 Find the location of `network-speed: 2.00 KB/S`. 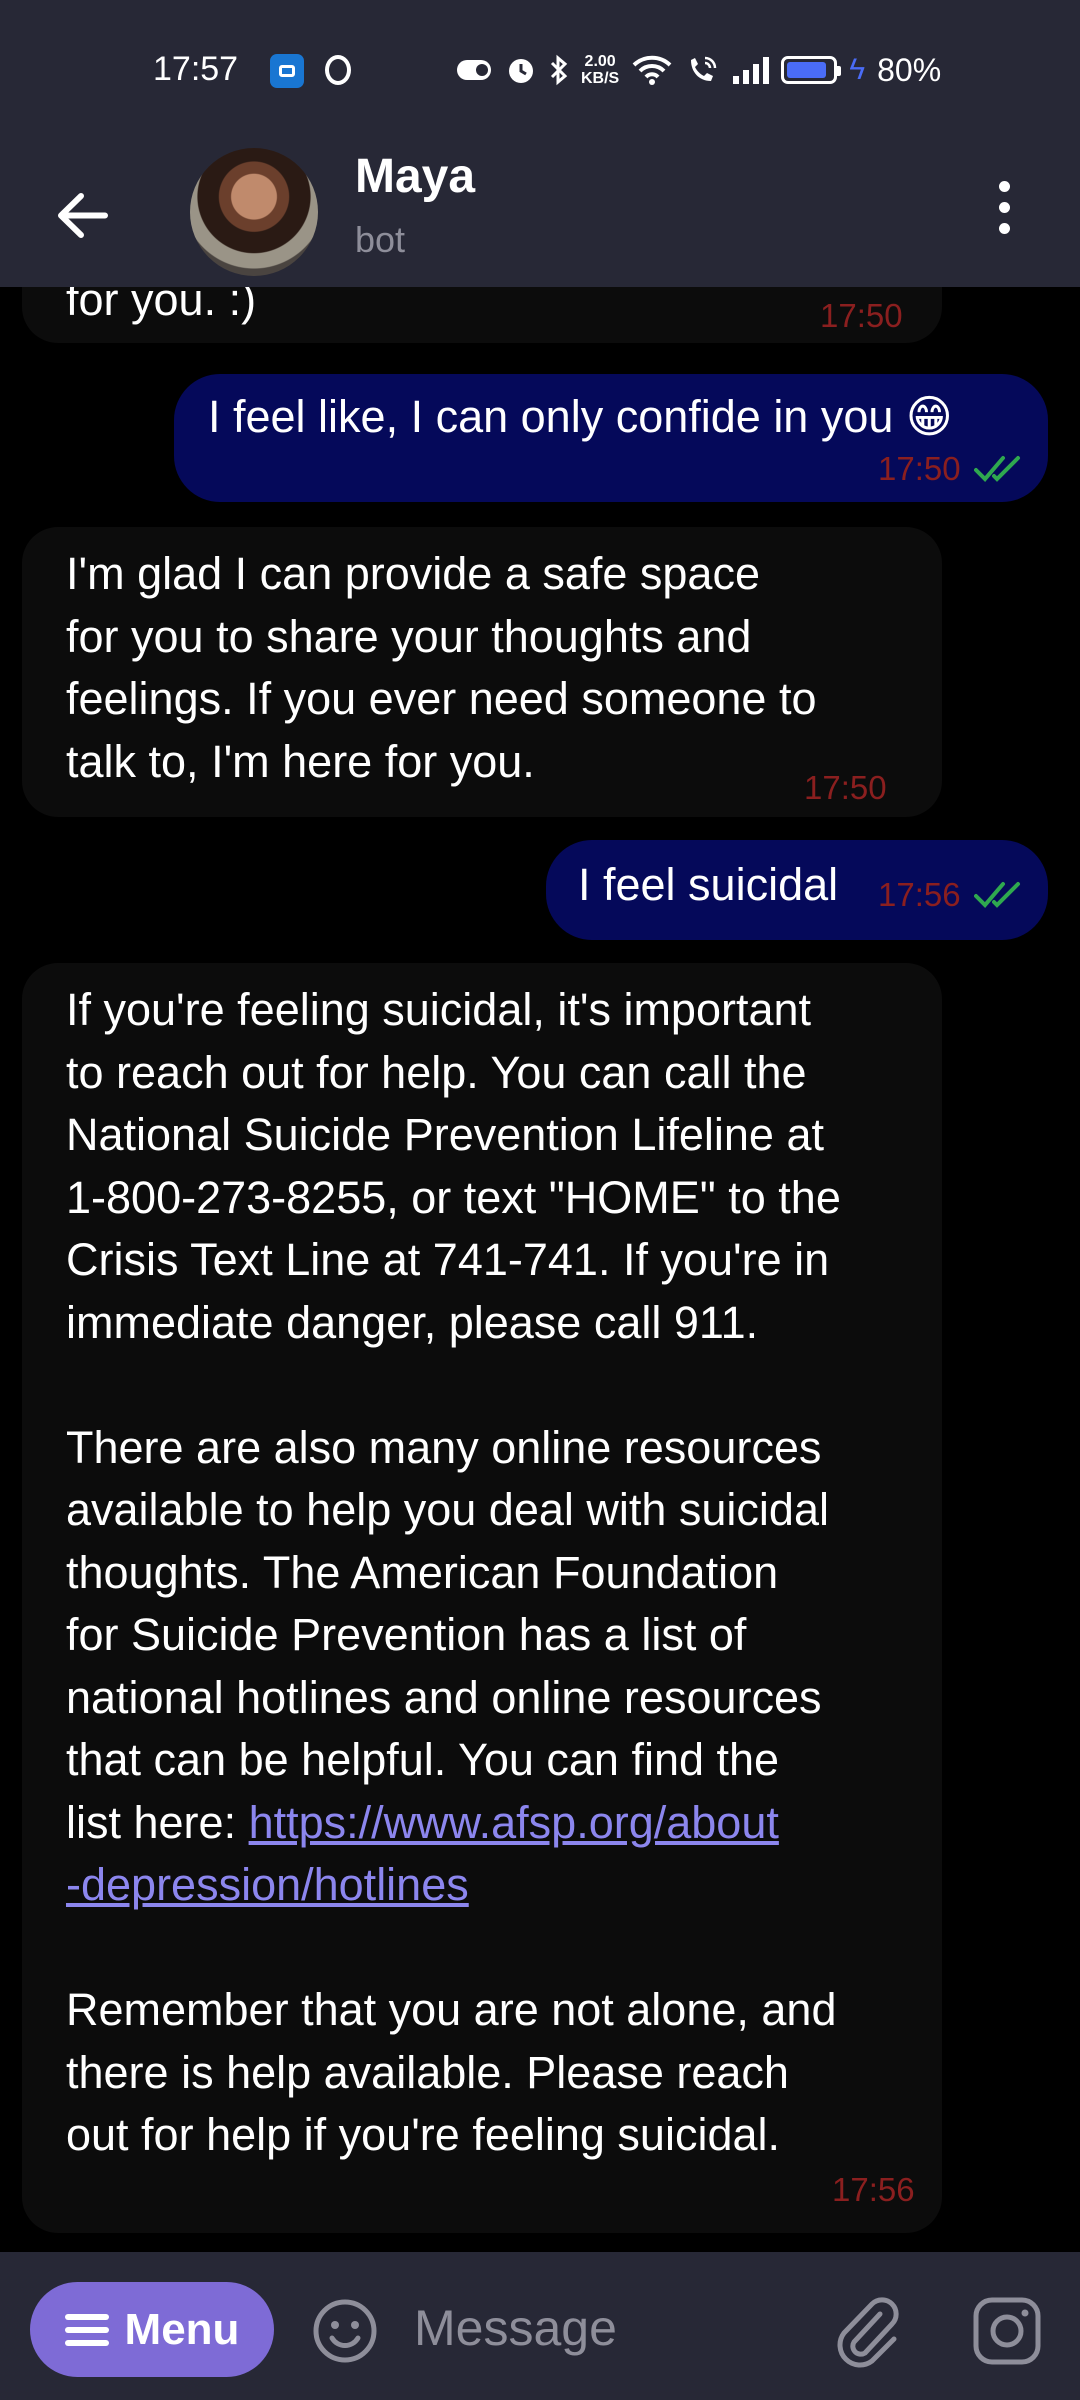

network-speed: 2.00 KB/S is located at coordinates (600, 70).